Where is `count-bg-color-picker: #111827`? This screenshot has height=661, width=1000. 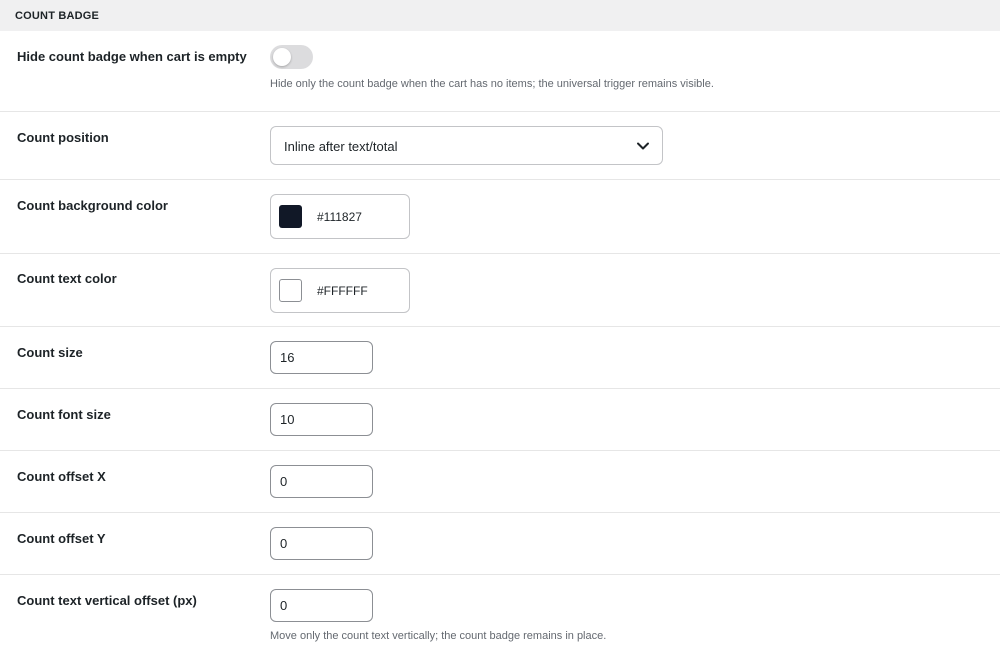
count-bg-color-picker: #111827 is located at coordinates (340, 216).